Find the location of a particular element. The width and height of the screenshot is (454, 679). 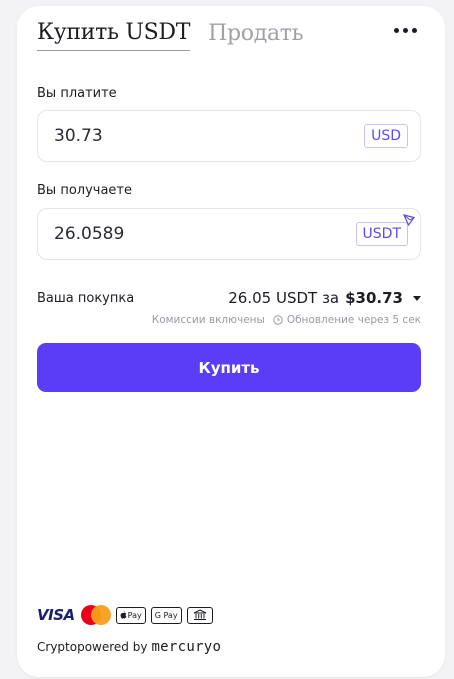

tabs: Купить USDT Продать is located at coordinates (170, 35).